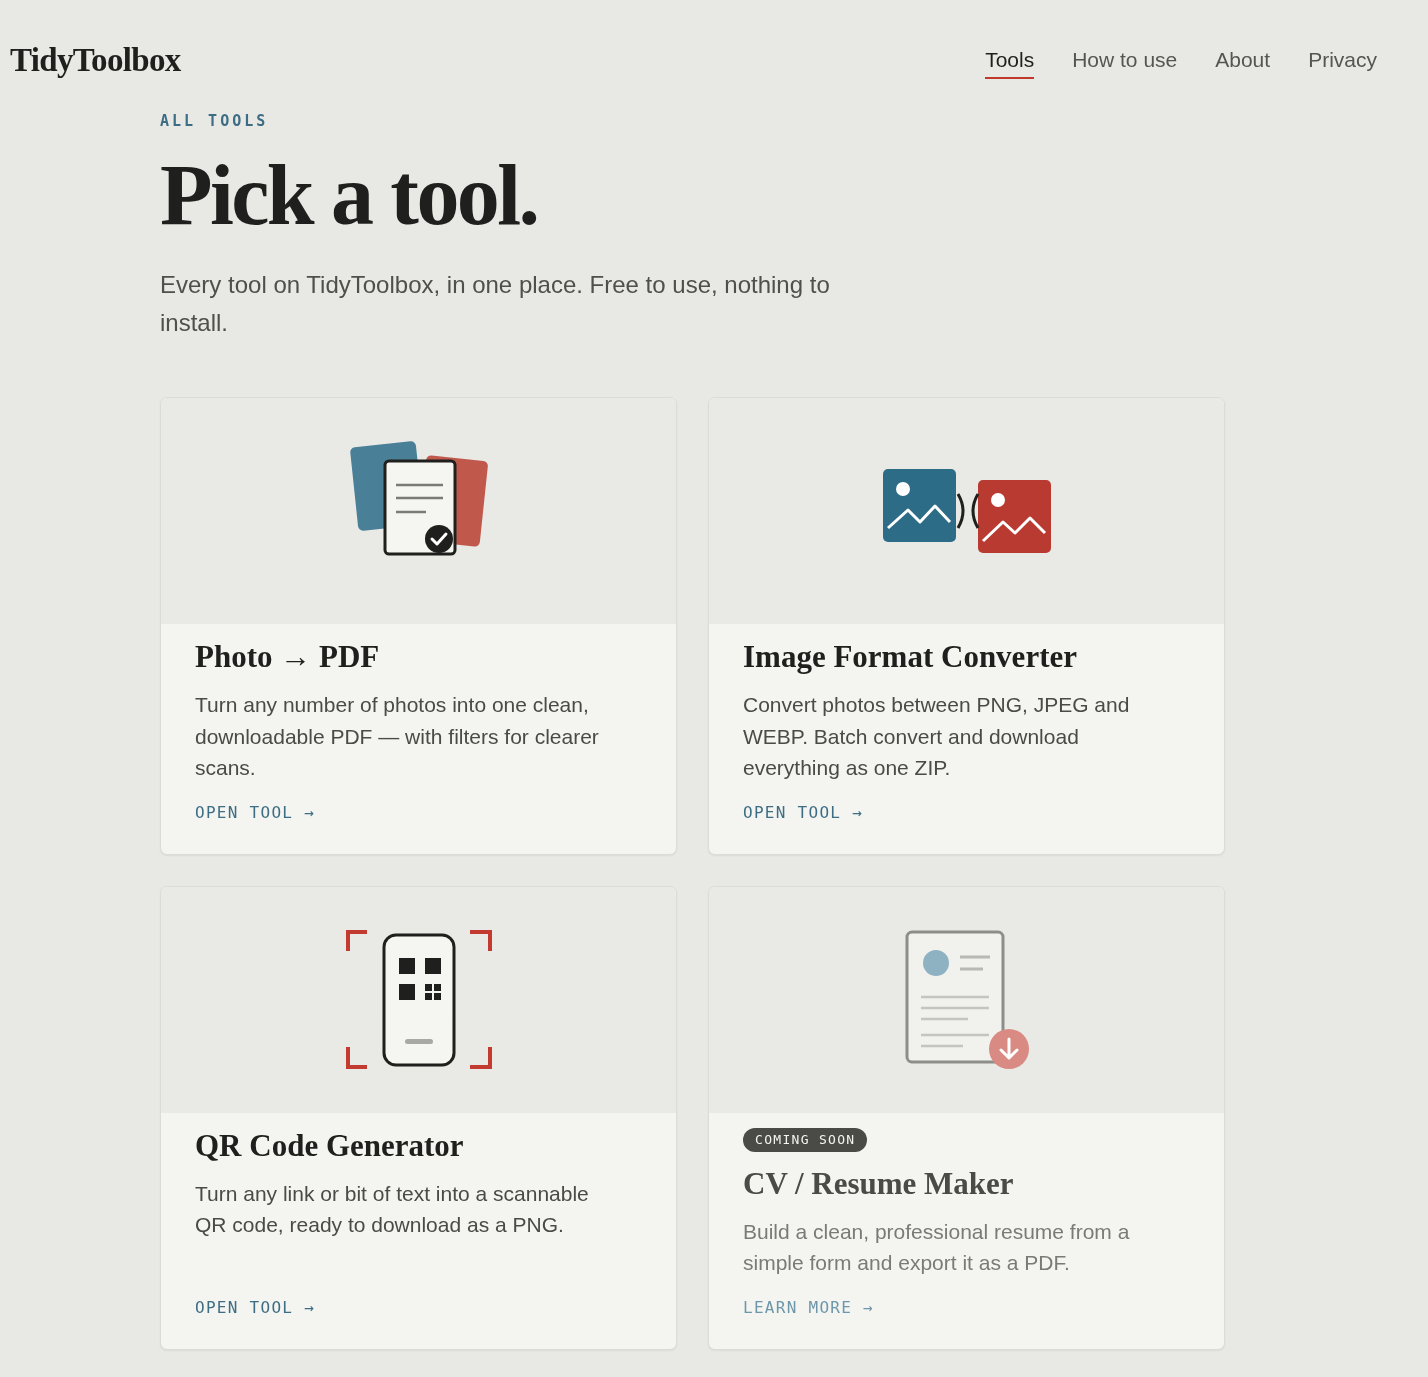 The height and width of the screenshot is (1377, 1428). Describe the element at coordinates (966, 626) in the screenshot. I see `tool-card: Image Format Converter Convert photos between PNG, JPEG and WEBP. Batch convert and download everything as one ZIP. OPEN TOOL →` at that location.